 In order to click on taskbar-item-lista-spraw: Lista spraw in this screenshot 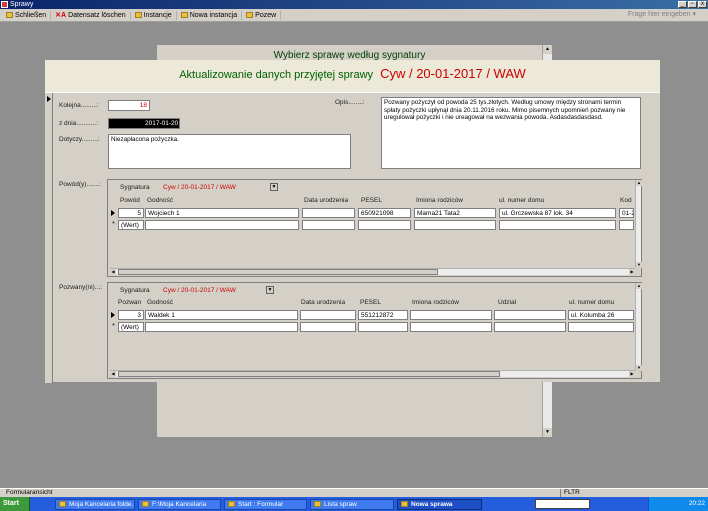, I will do `click(352, 504)`.